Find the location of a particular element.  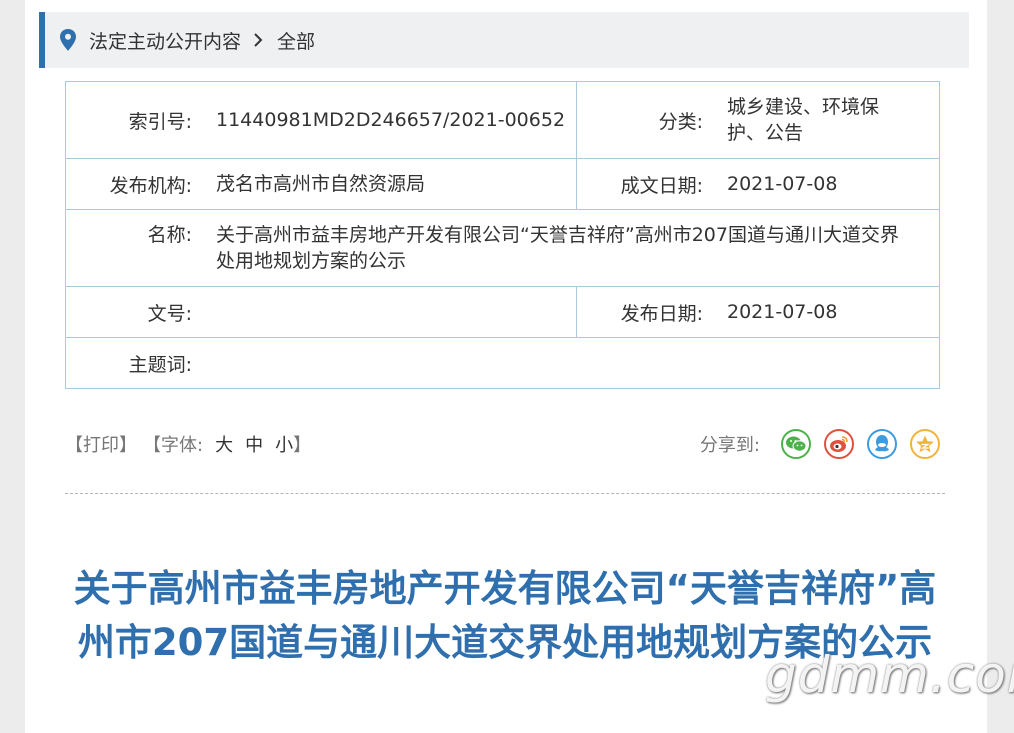

qq-icon is located at coordinates (882, 443).